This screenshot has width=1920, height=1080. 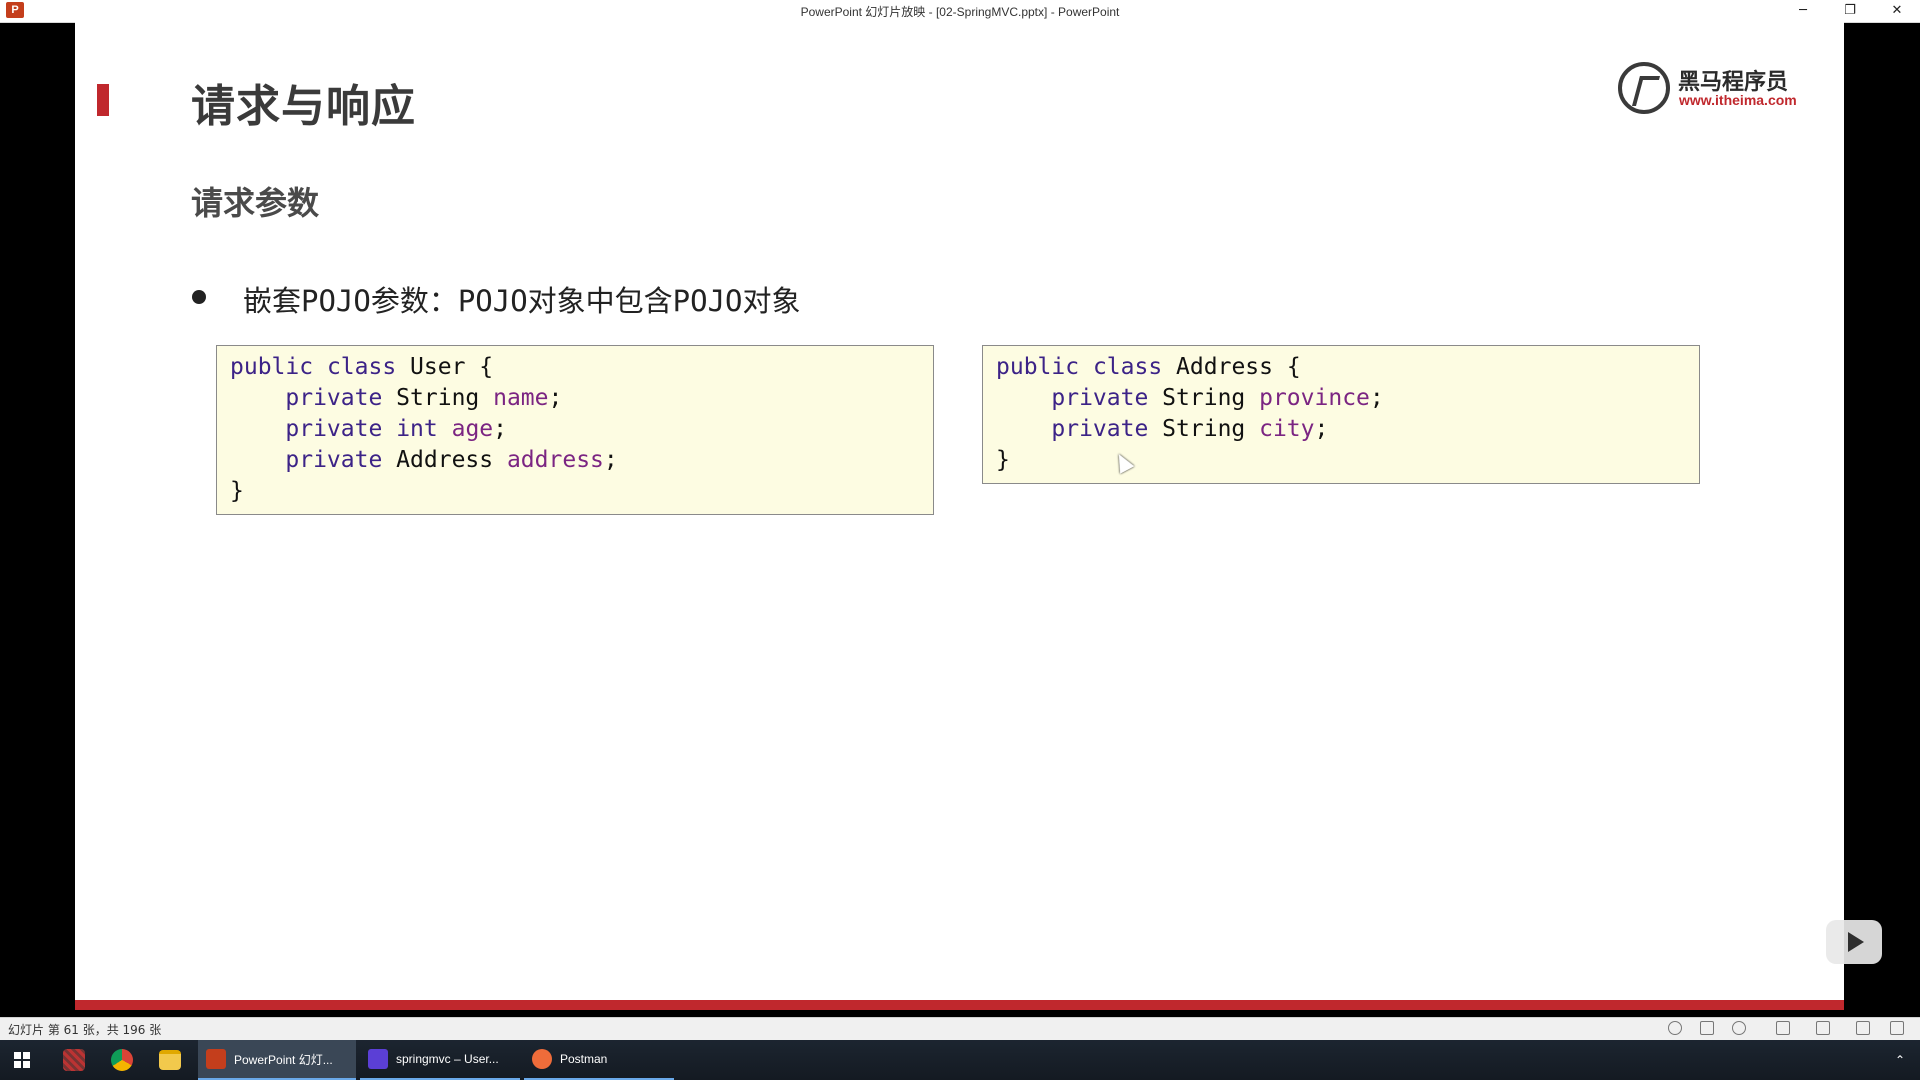 I want to click on user-code-line: }, so click(x=237, y=491).